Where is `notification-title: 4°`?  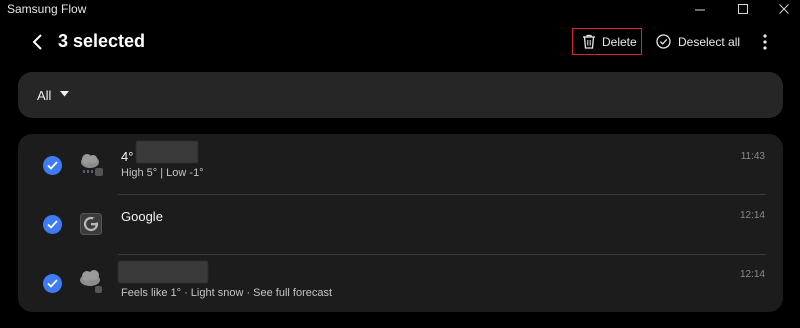
notification-title: 4° is located at coordinates (127, 156).